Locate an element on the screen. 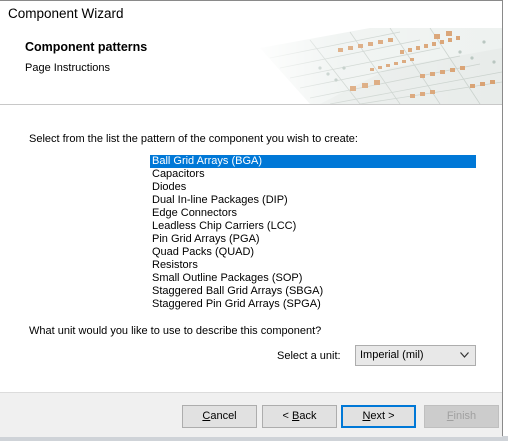 This screenshot has width=508, height=441. window-title: Component Wizard is located at coordinates (66, 13).